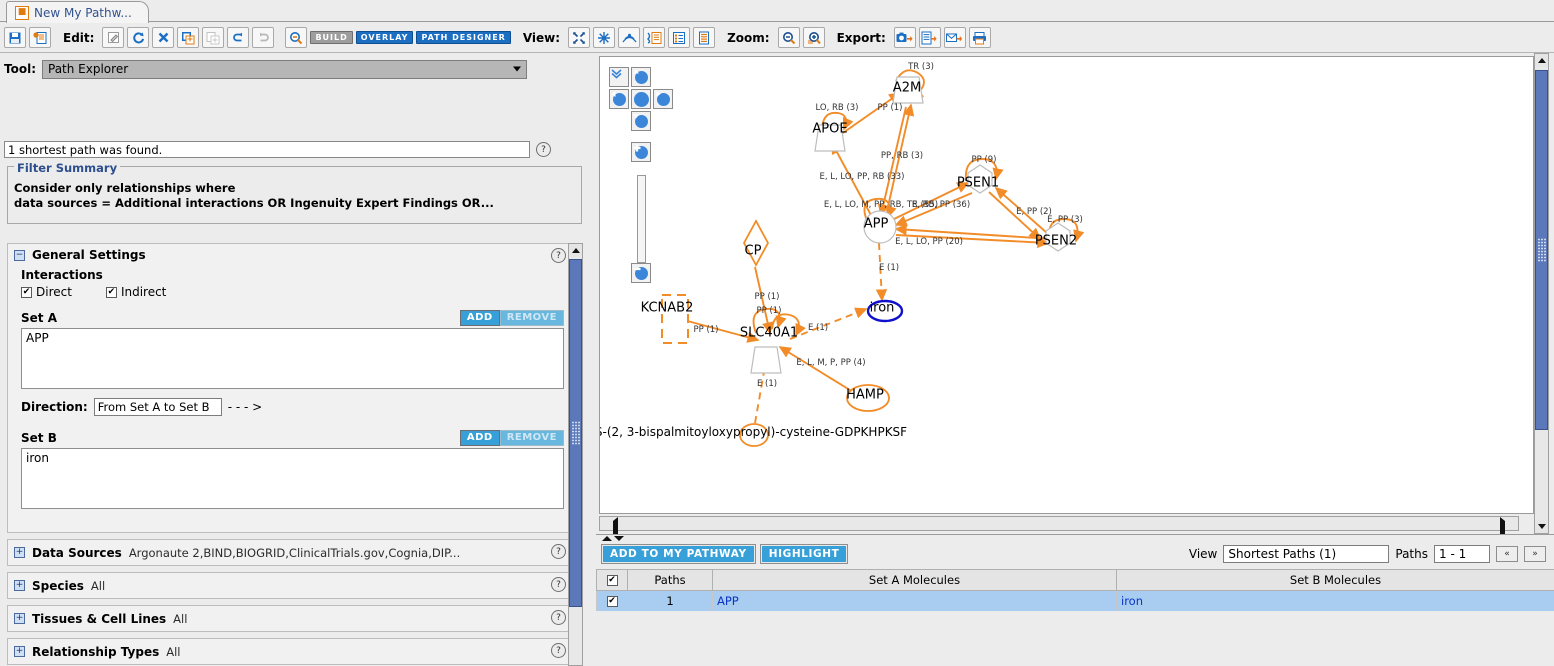  Describe the element at coordinates (111, 292) in the screenshot. I see `indirect-checkbox: ✔` at that location.